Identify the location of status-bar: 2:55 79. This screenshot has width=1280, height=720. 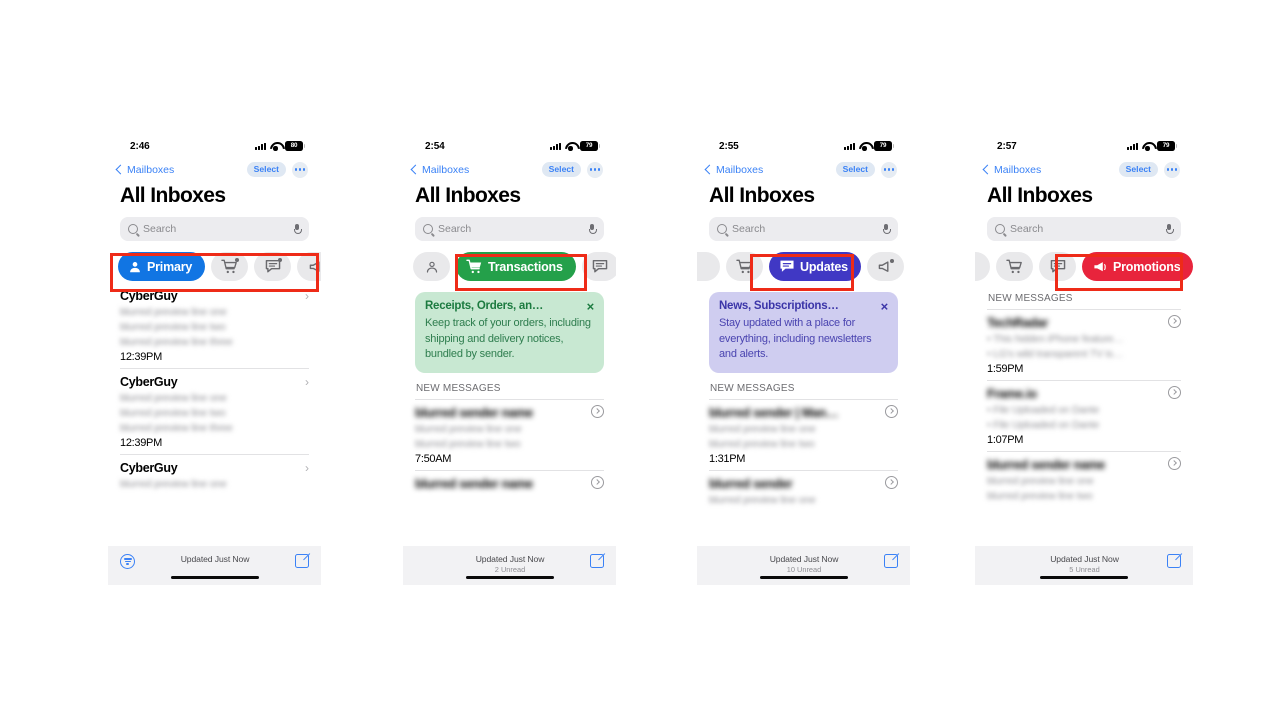
(803, 143).